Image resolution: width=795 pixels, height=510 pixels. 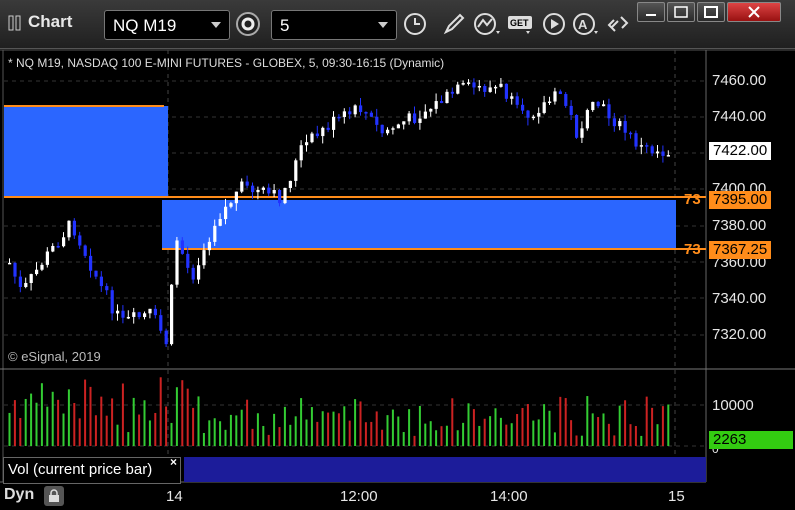 What do you see at coordinates (740, 250) in the screenshot?
I see `zone-price-tag: 7367.25` at bounding box center [740, 250].